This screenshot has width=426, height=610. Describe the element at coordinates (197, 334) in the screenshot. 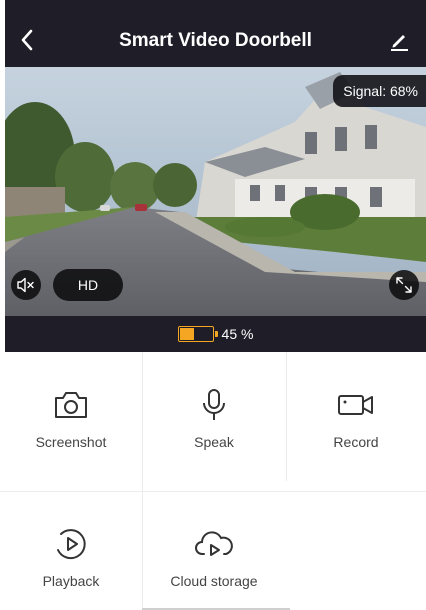

I see `battery-icon` at that location.